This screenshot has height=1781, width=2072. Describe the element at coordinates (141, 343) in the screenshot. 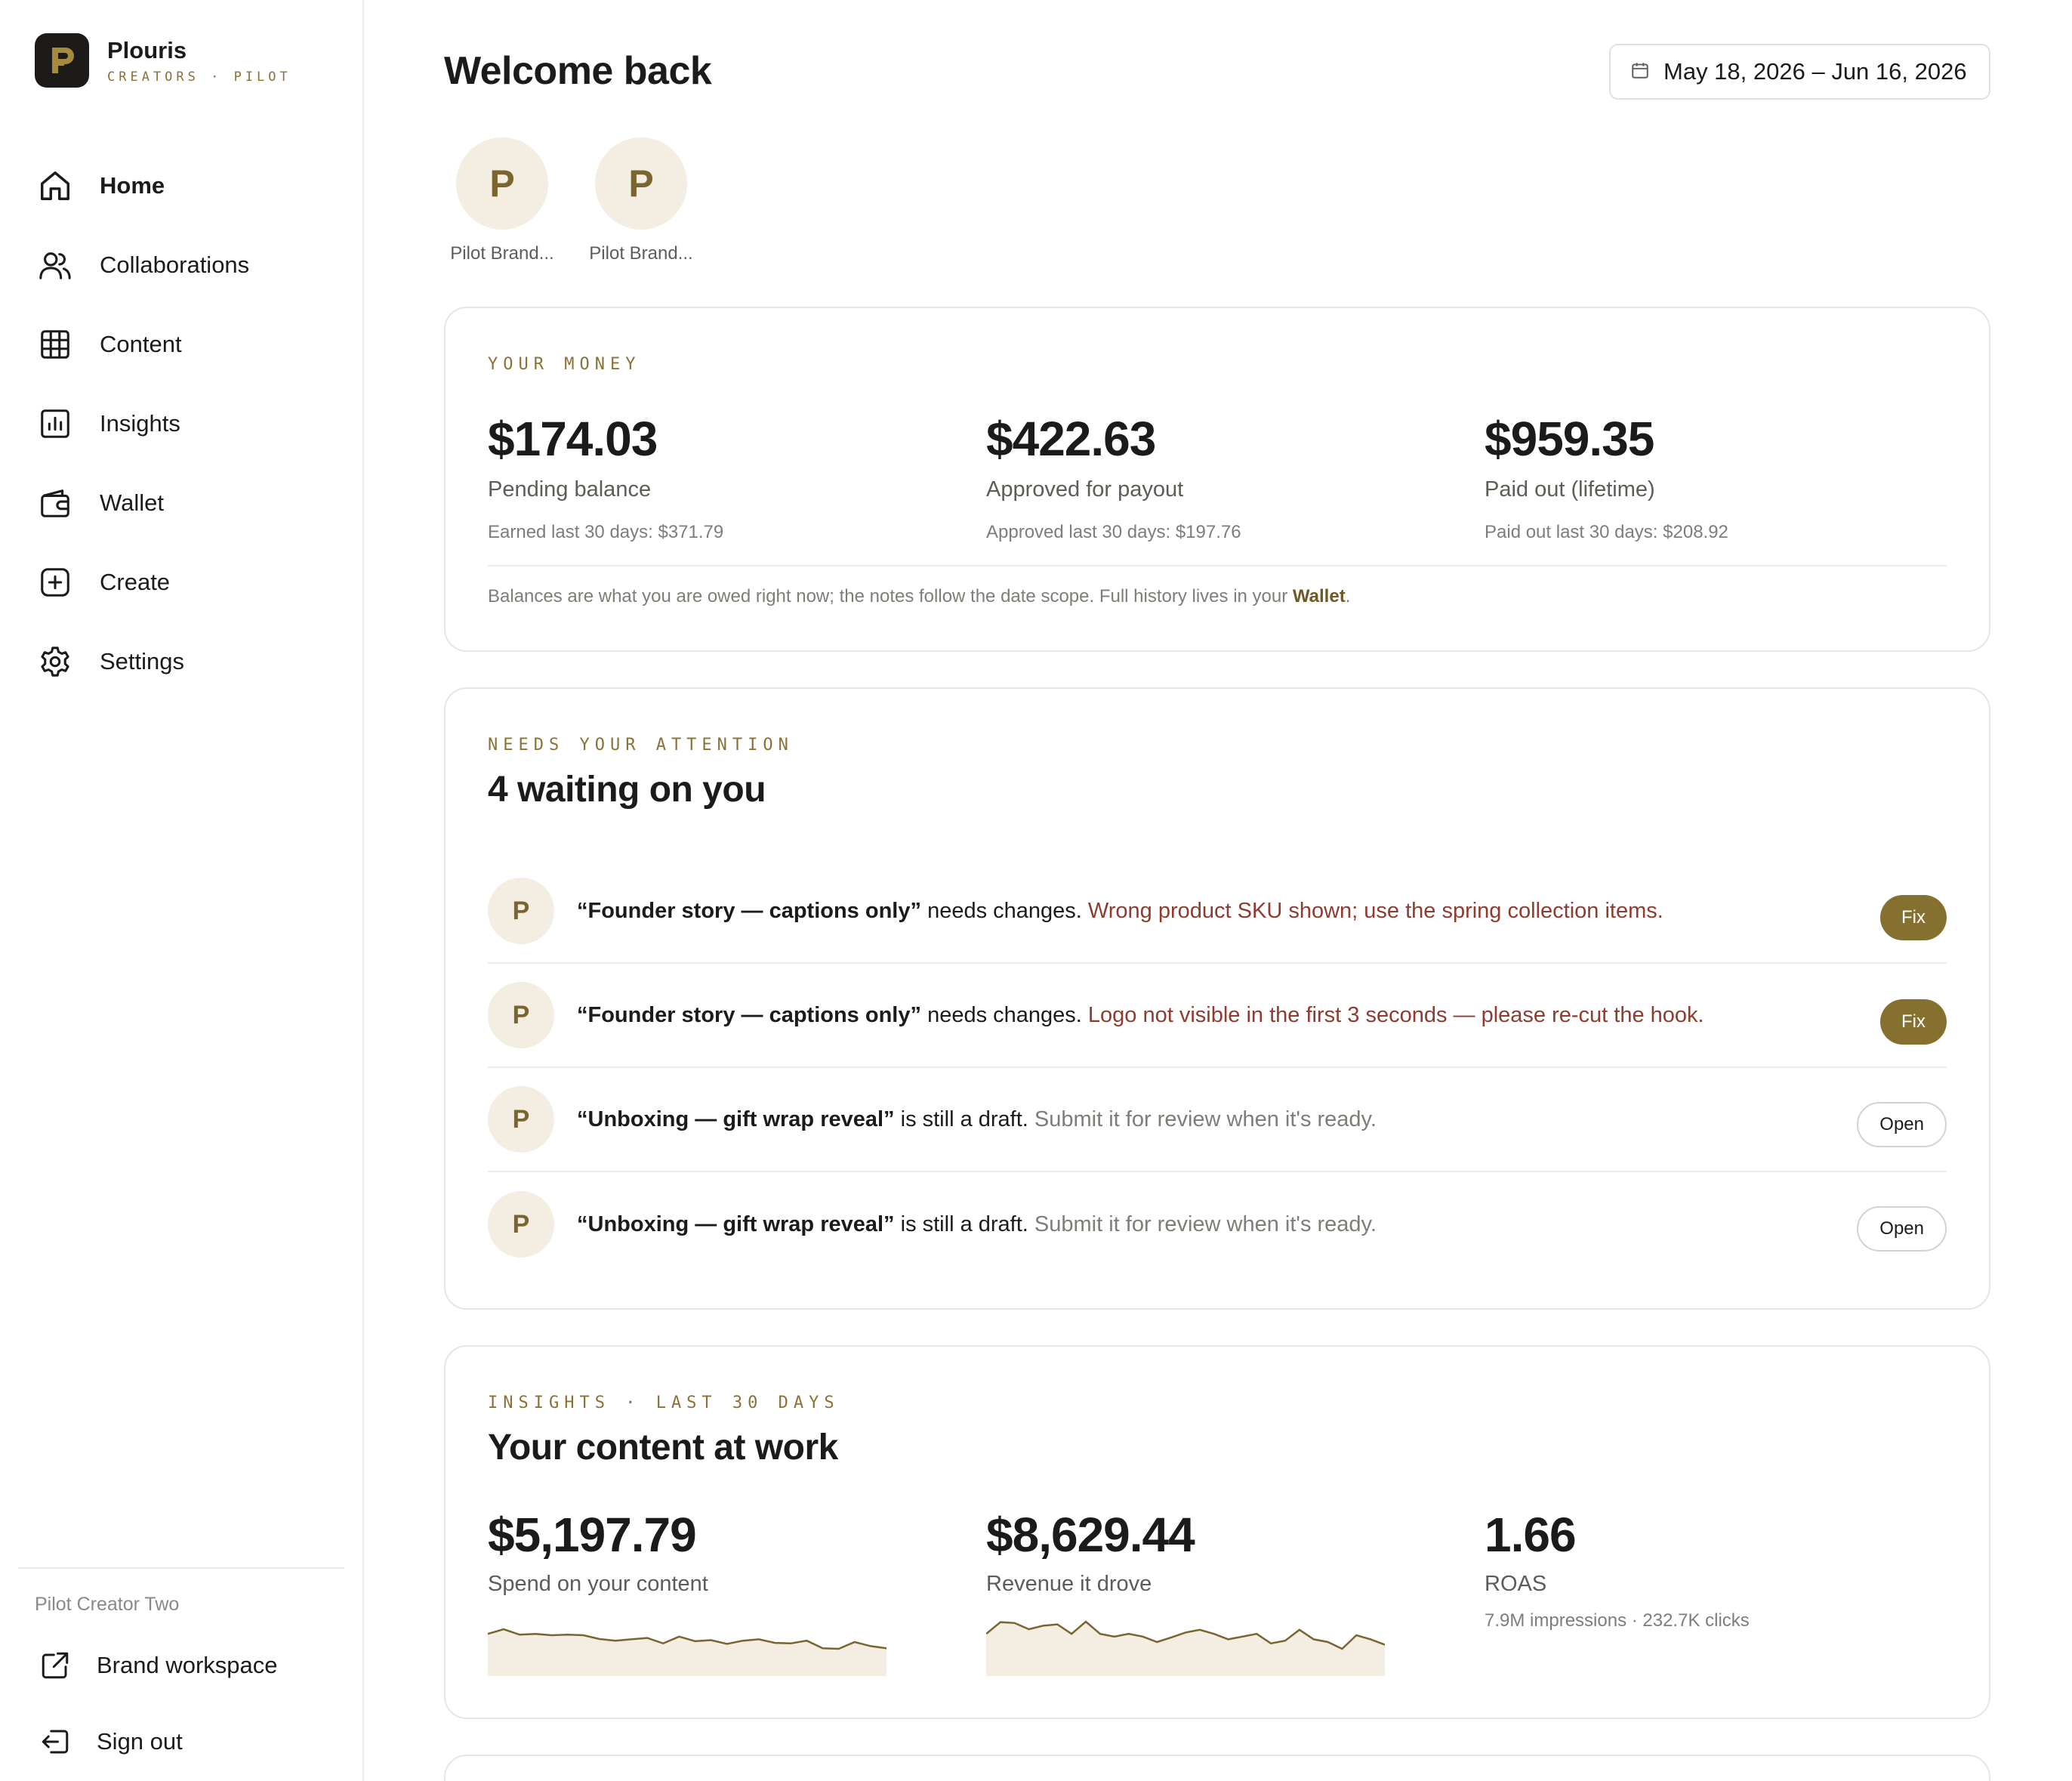

I see `sidebar-item-label: Content` at that location.